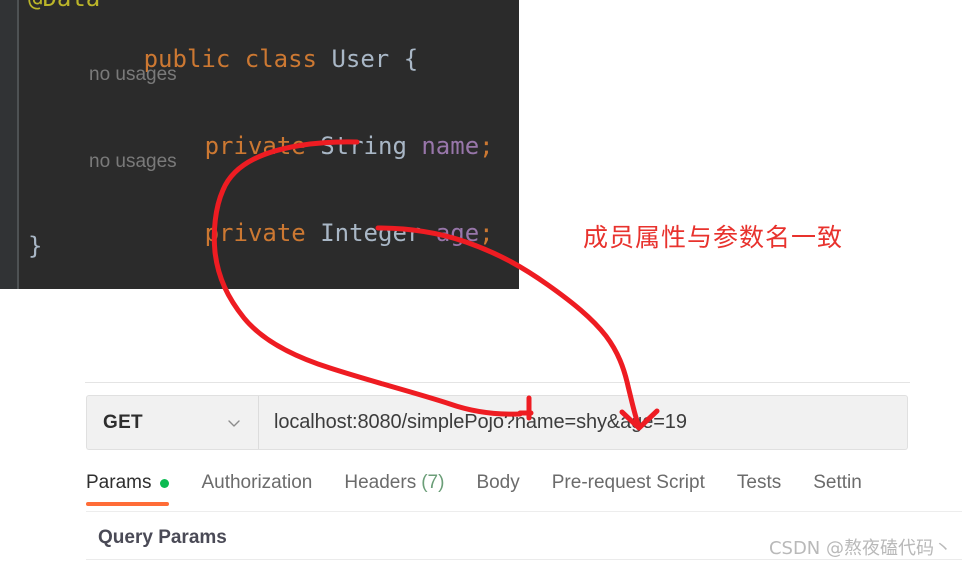 This screenshot has height=564, width=962. I want to click on tab-settings: Settin, so click(837, 489).